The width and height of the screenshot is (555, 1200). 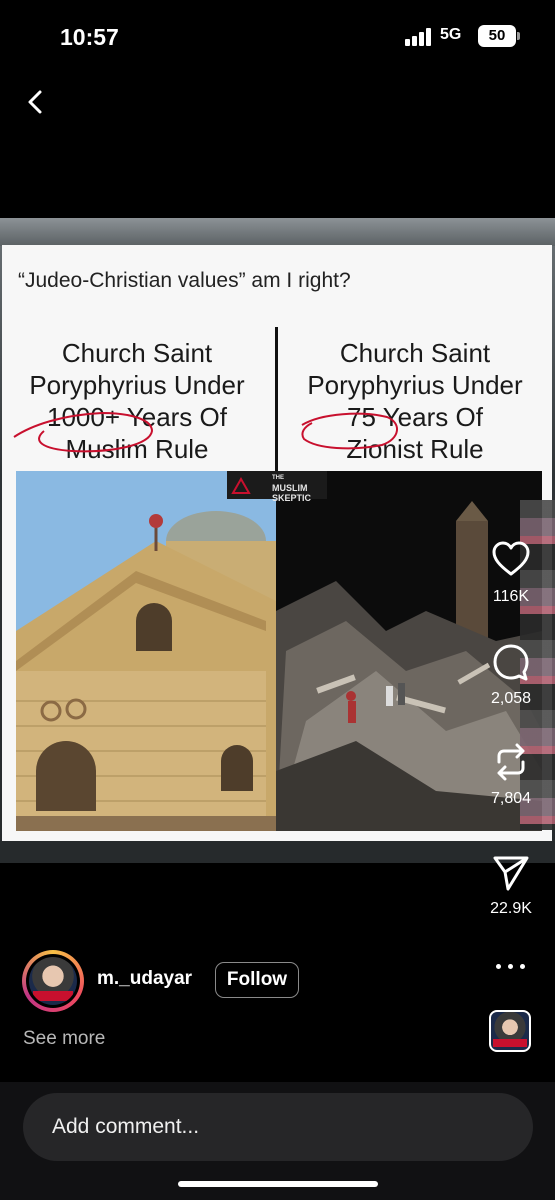 I want to click on repost-action: 7,804, so click(x=511, y=775).